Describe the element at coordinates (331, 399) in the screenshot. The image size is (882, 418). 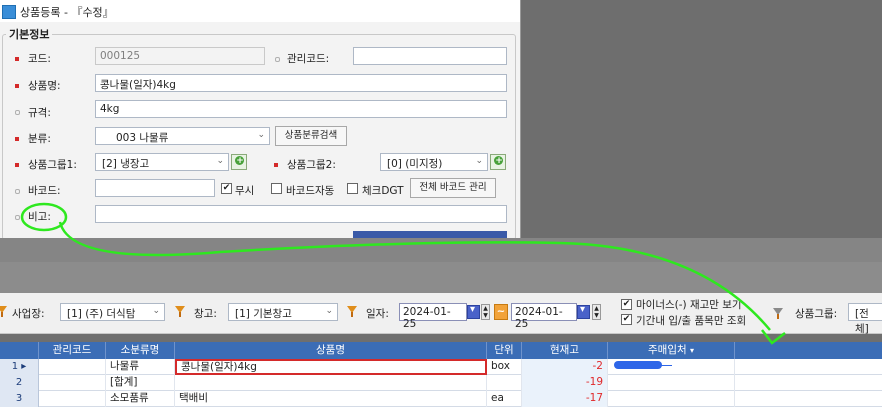
I see `product-name-cell: 택배비` at that location.